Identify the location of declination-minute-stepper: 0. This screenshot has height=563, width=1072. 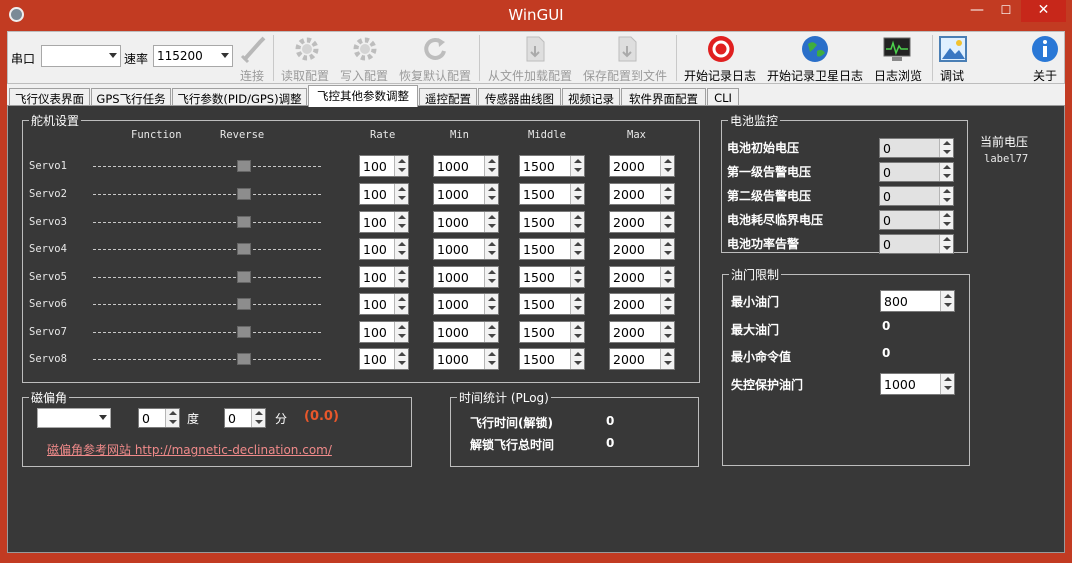
(245, 418).